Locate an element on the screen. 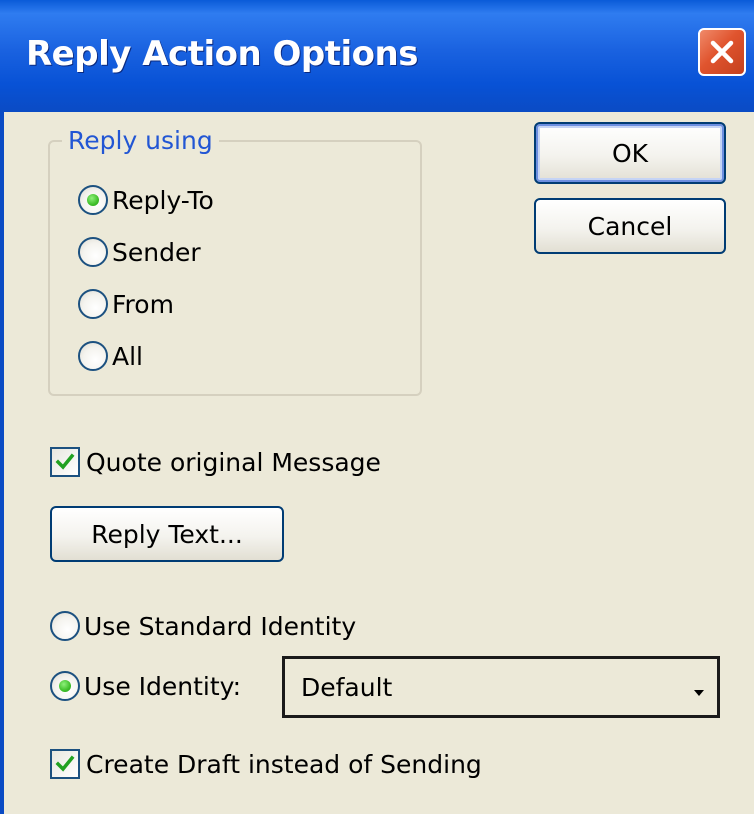 This screenshot has height=814, width=754. dropdown-arrow-icon is located at coordinates (699, 693).